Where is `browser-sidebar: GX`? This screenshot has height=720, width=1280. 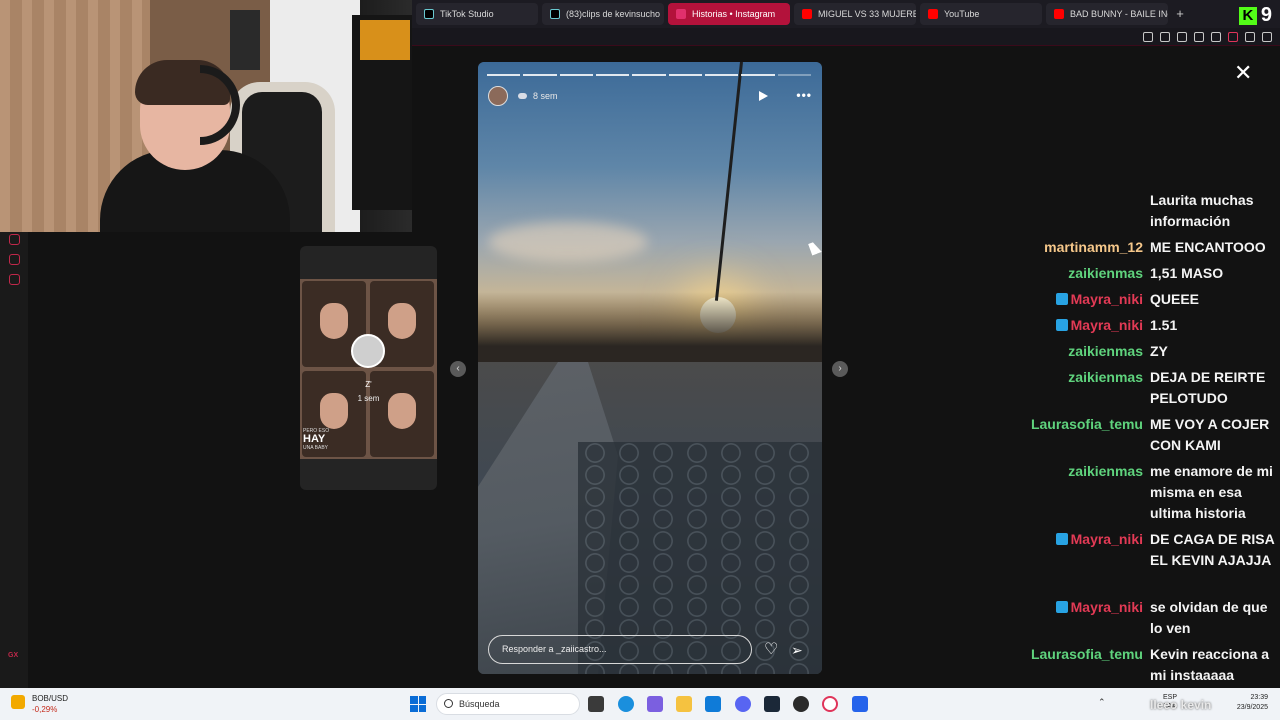 browser-sidebar: GX is located at coordinates (14, 460).